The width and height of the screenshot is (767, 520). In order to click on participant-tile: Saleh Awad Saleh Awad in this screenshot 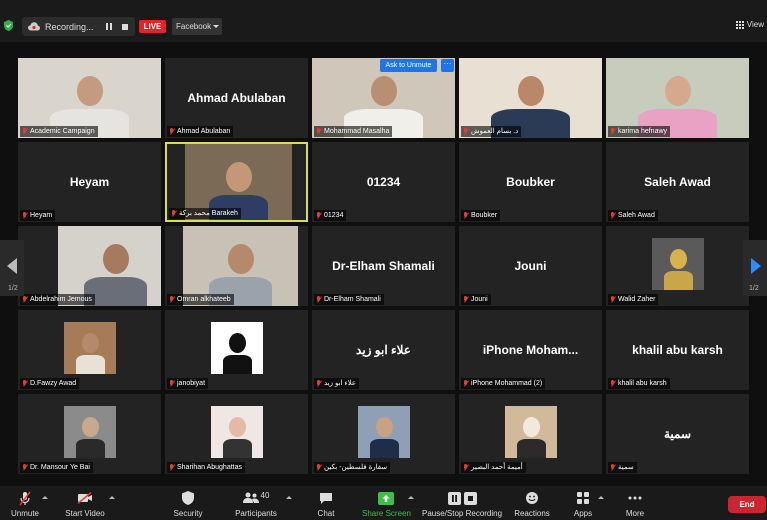, I will do `click(677, 182)`.